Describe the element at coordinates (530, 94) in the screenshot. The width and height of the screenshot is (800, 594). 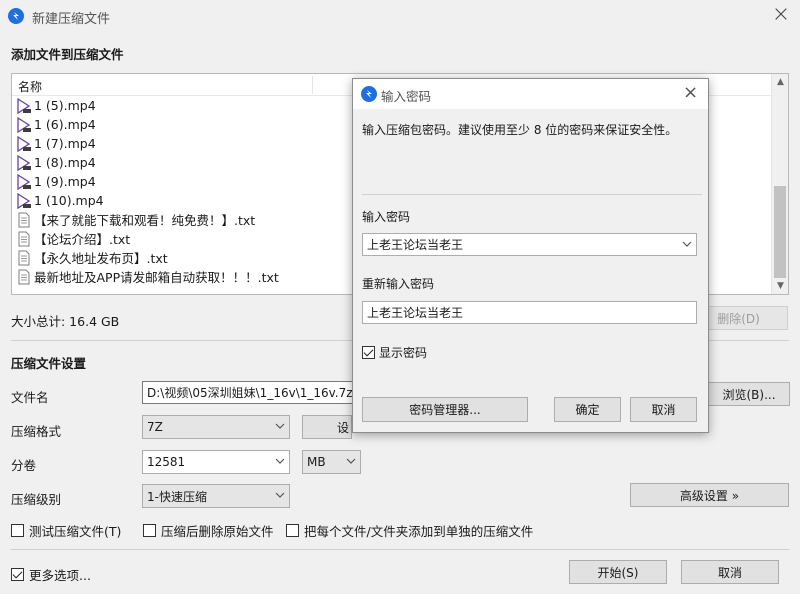
I see `dialog-title-bar: 输入密码 ×` at that location.